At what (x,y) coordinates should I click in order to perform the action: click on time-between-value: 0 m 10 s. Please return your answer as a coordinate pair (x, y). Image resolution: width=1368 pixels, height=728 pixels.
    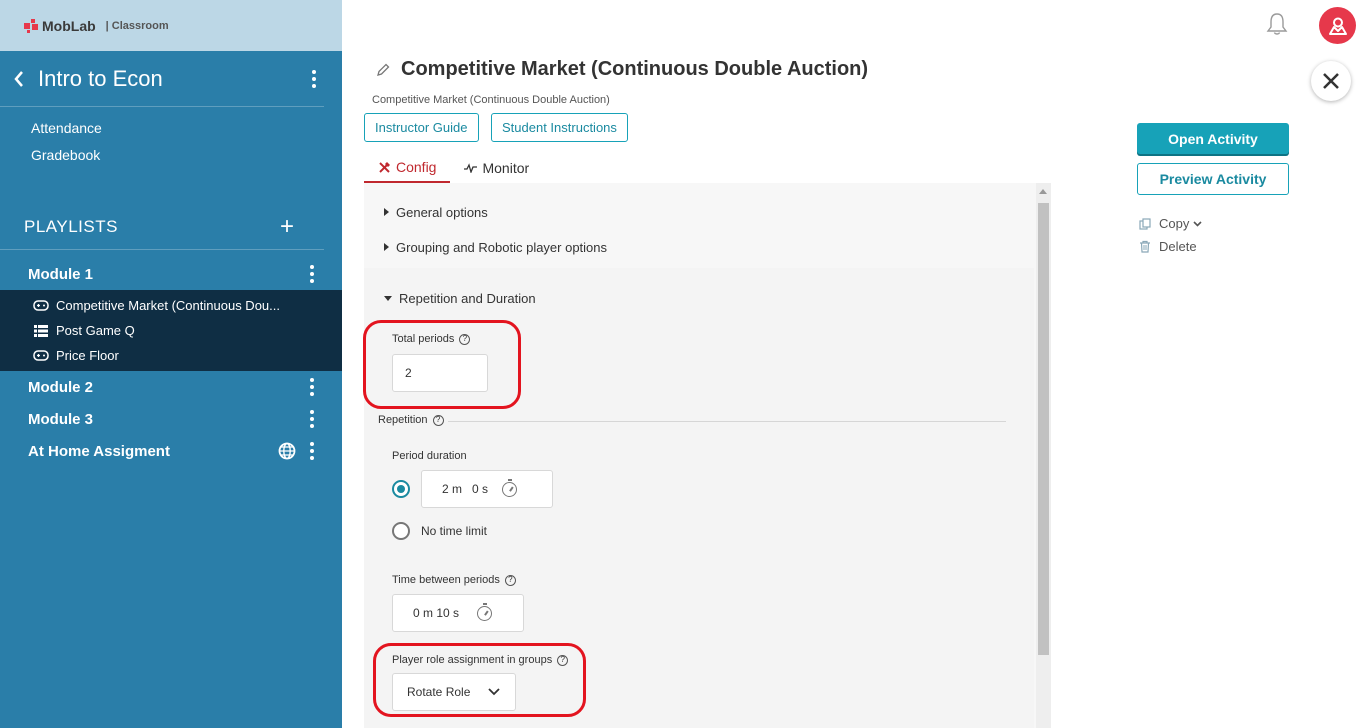
    Looking at the image, I should click on (436, 613).